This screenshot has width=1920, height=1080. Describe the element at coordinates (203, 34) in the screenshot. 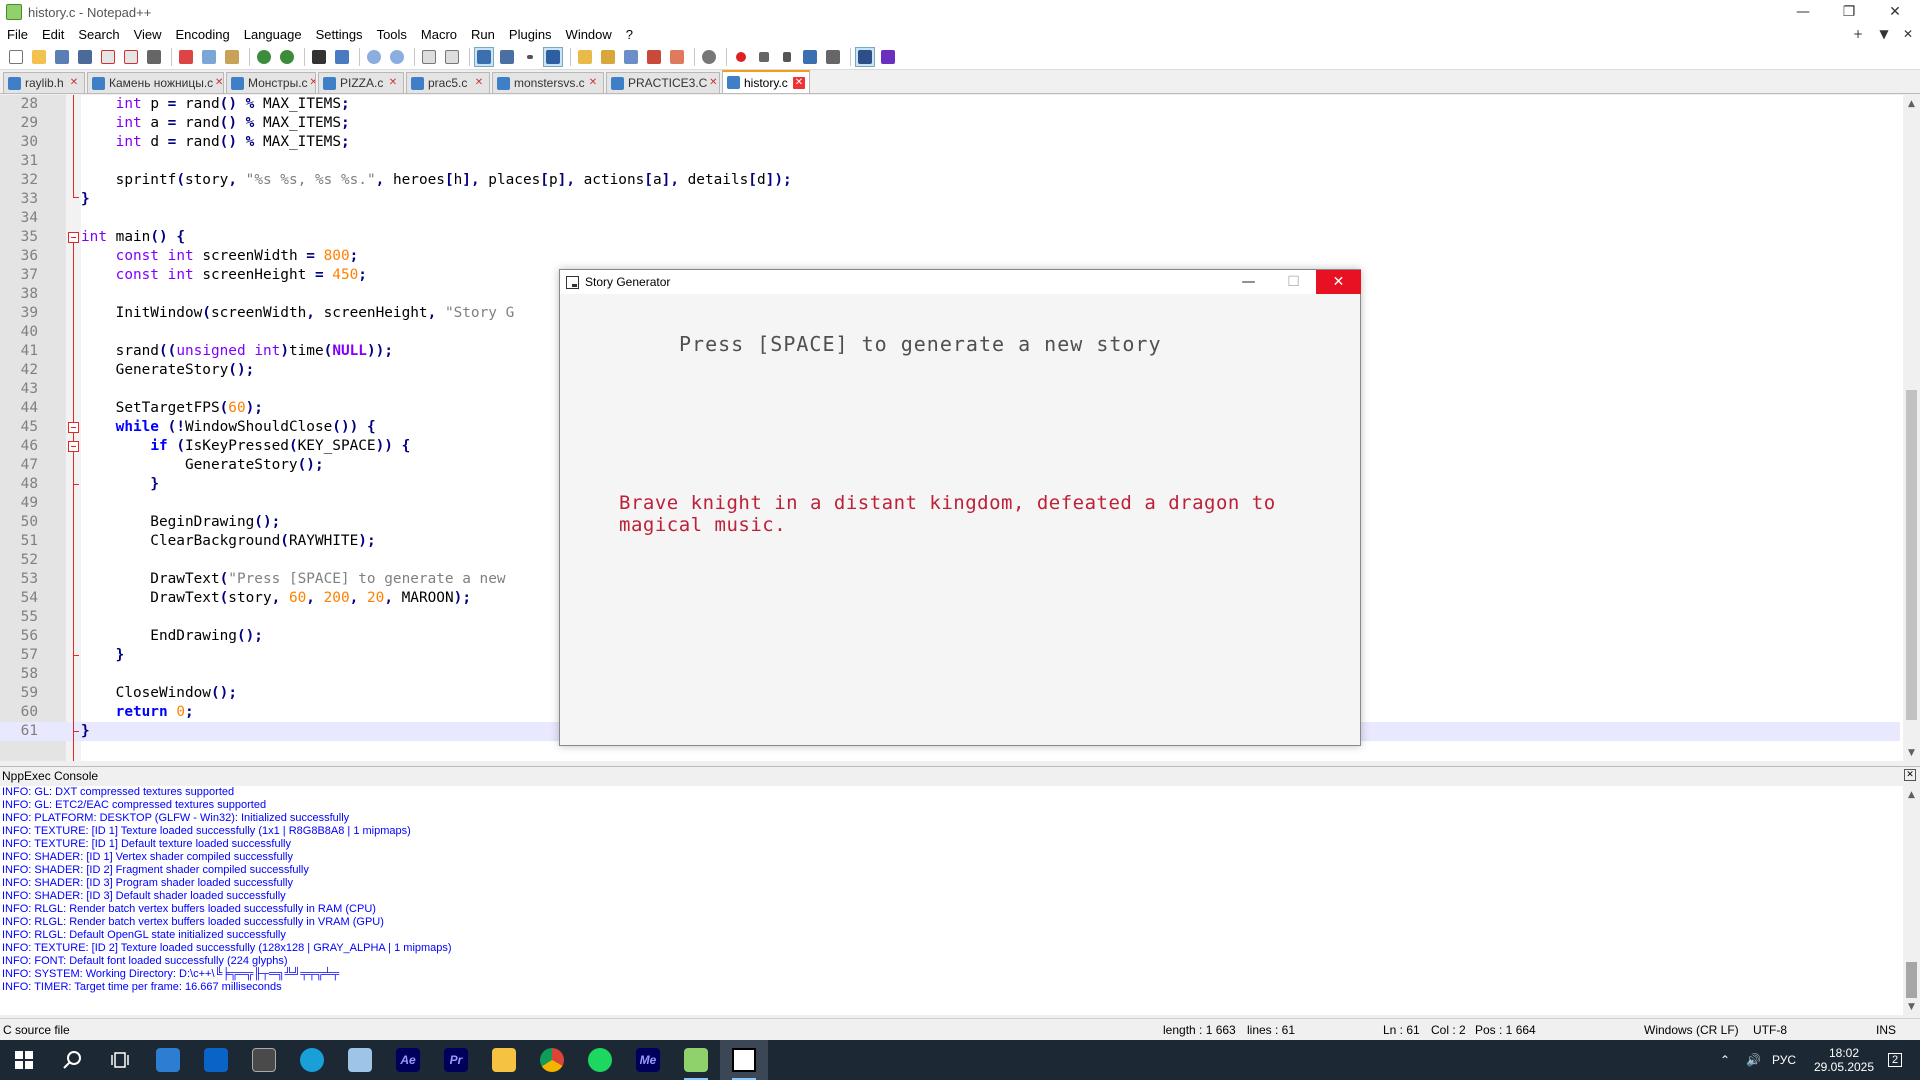

I see `menu-encoding: Encoding` at that location.